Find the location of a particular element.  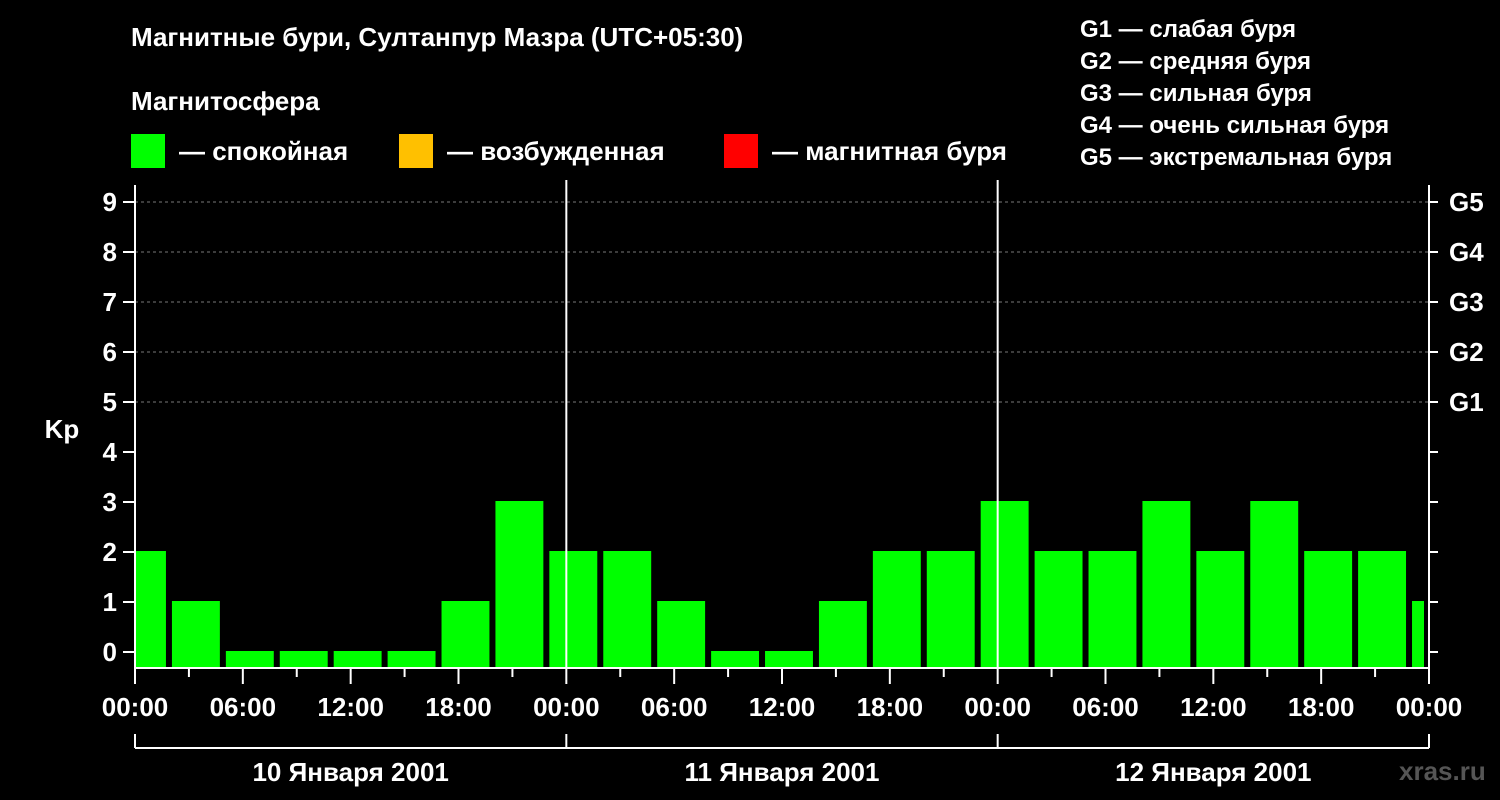

right-tick-label-g1: G1 is located at coordinates (1466, 402).